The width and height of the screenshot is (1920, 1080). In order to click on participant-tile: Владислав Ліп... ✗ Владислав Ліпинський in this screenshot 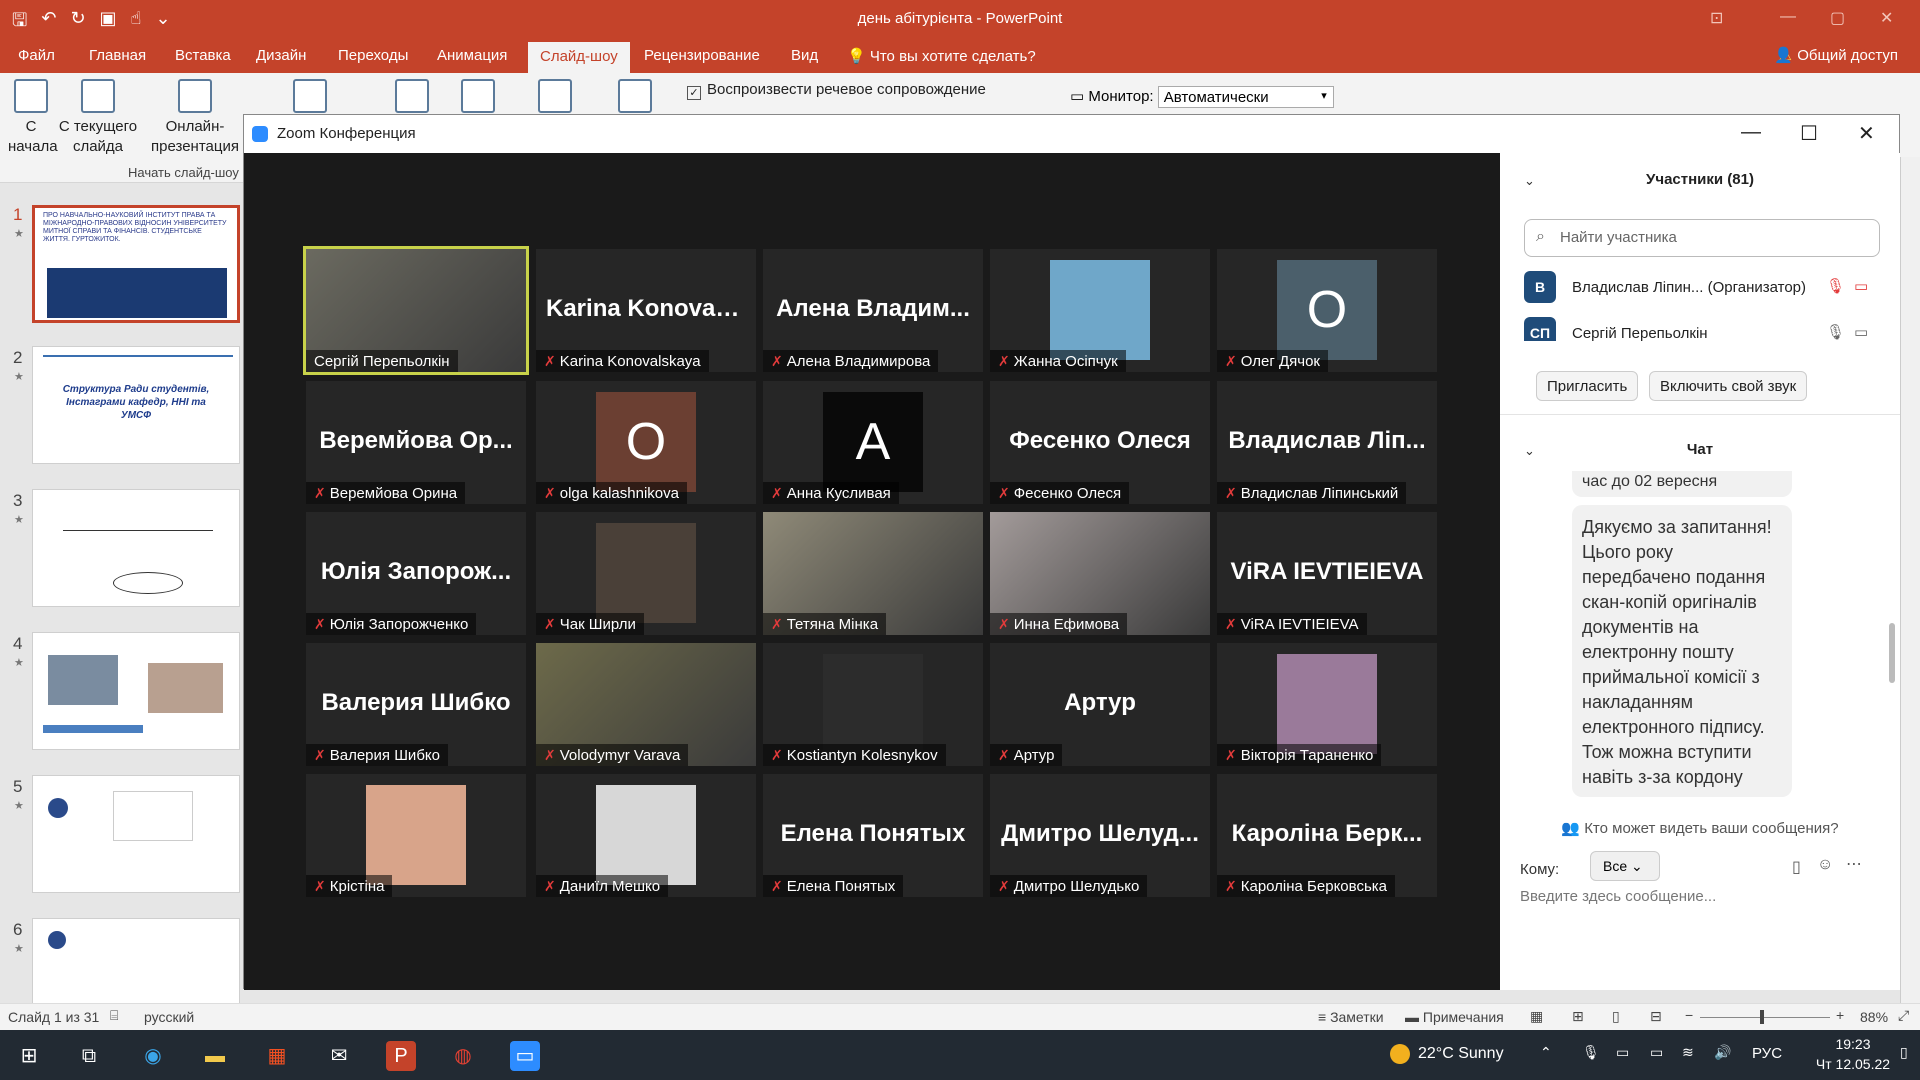, I will do `click(1327, 442)`.